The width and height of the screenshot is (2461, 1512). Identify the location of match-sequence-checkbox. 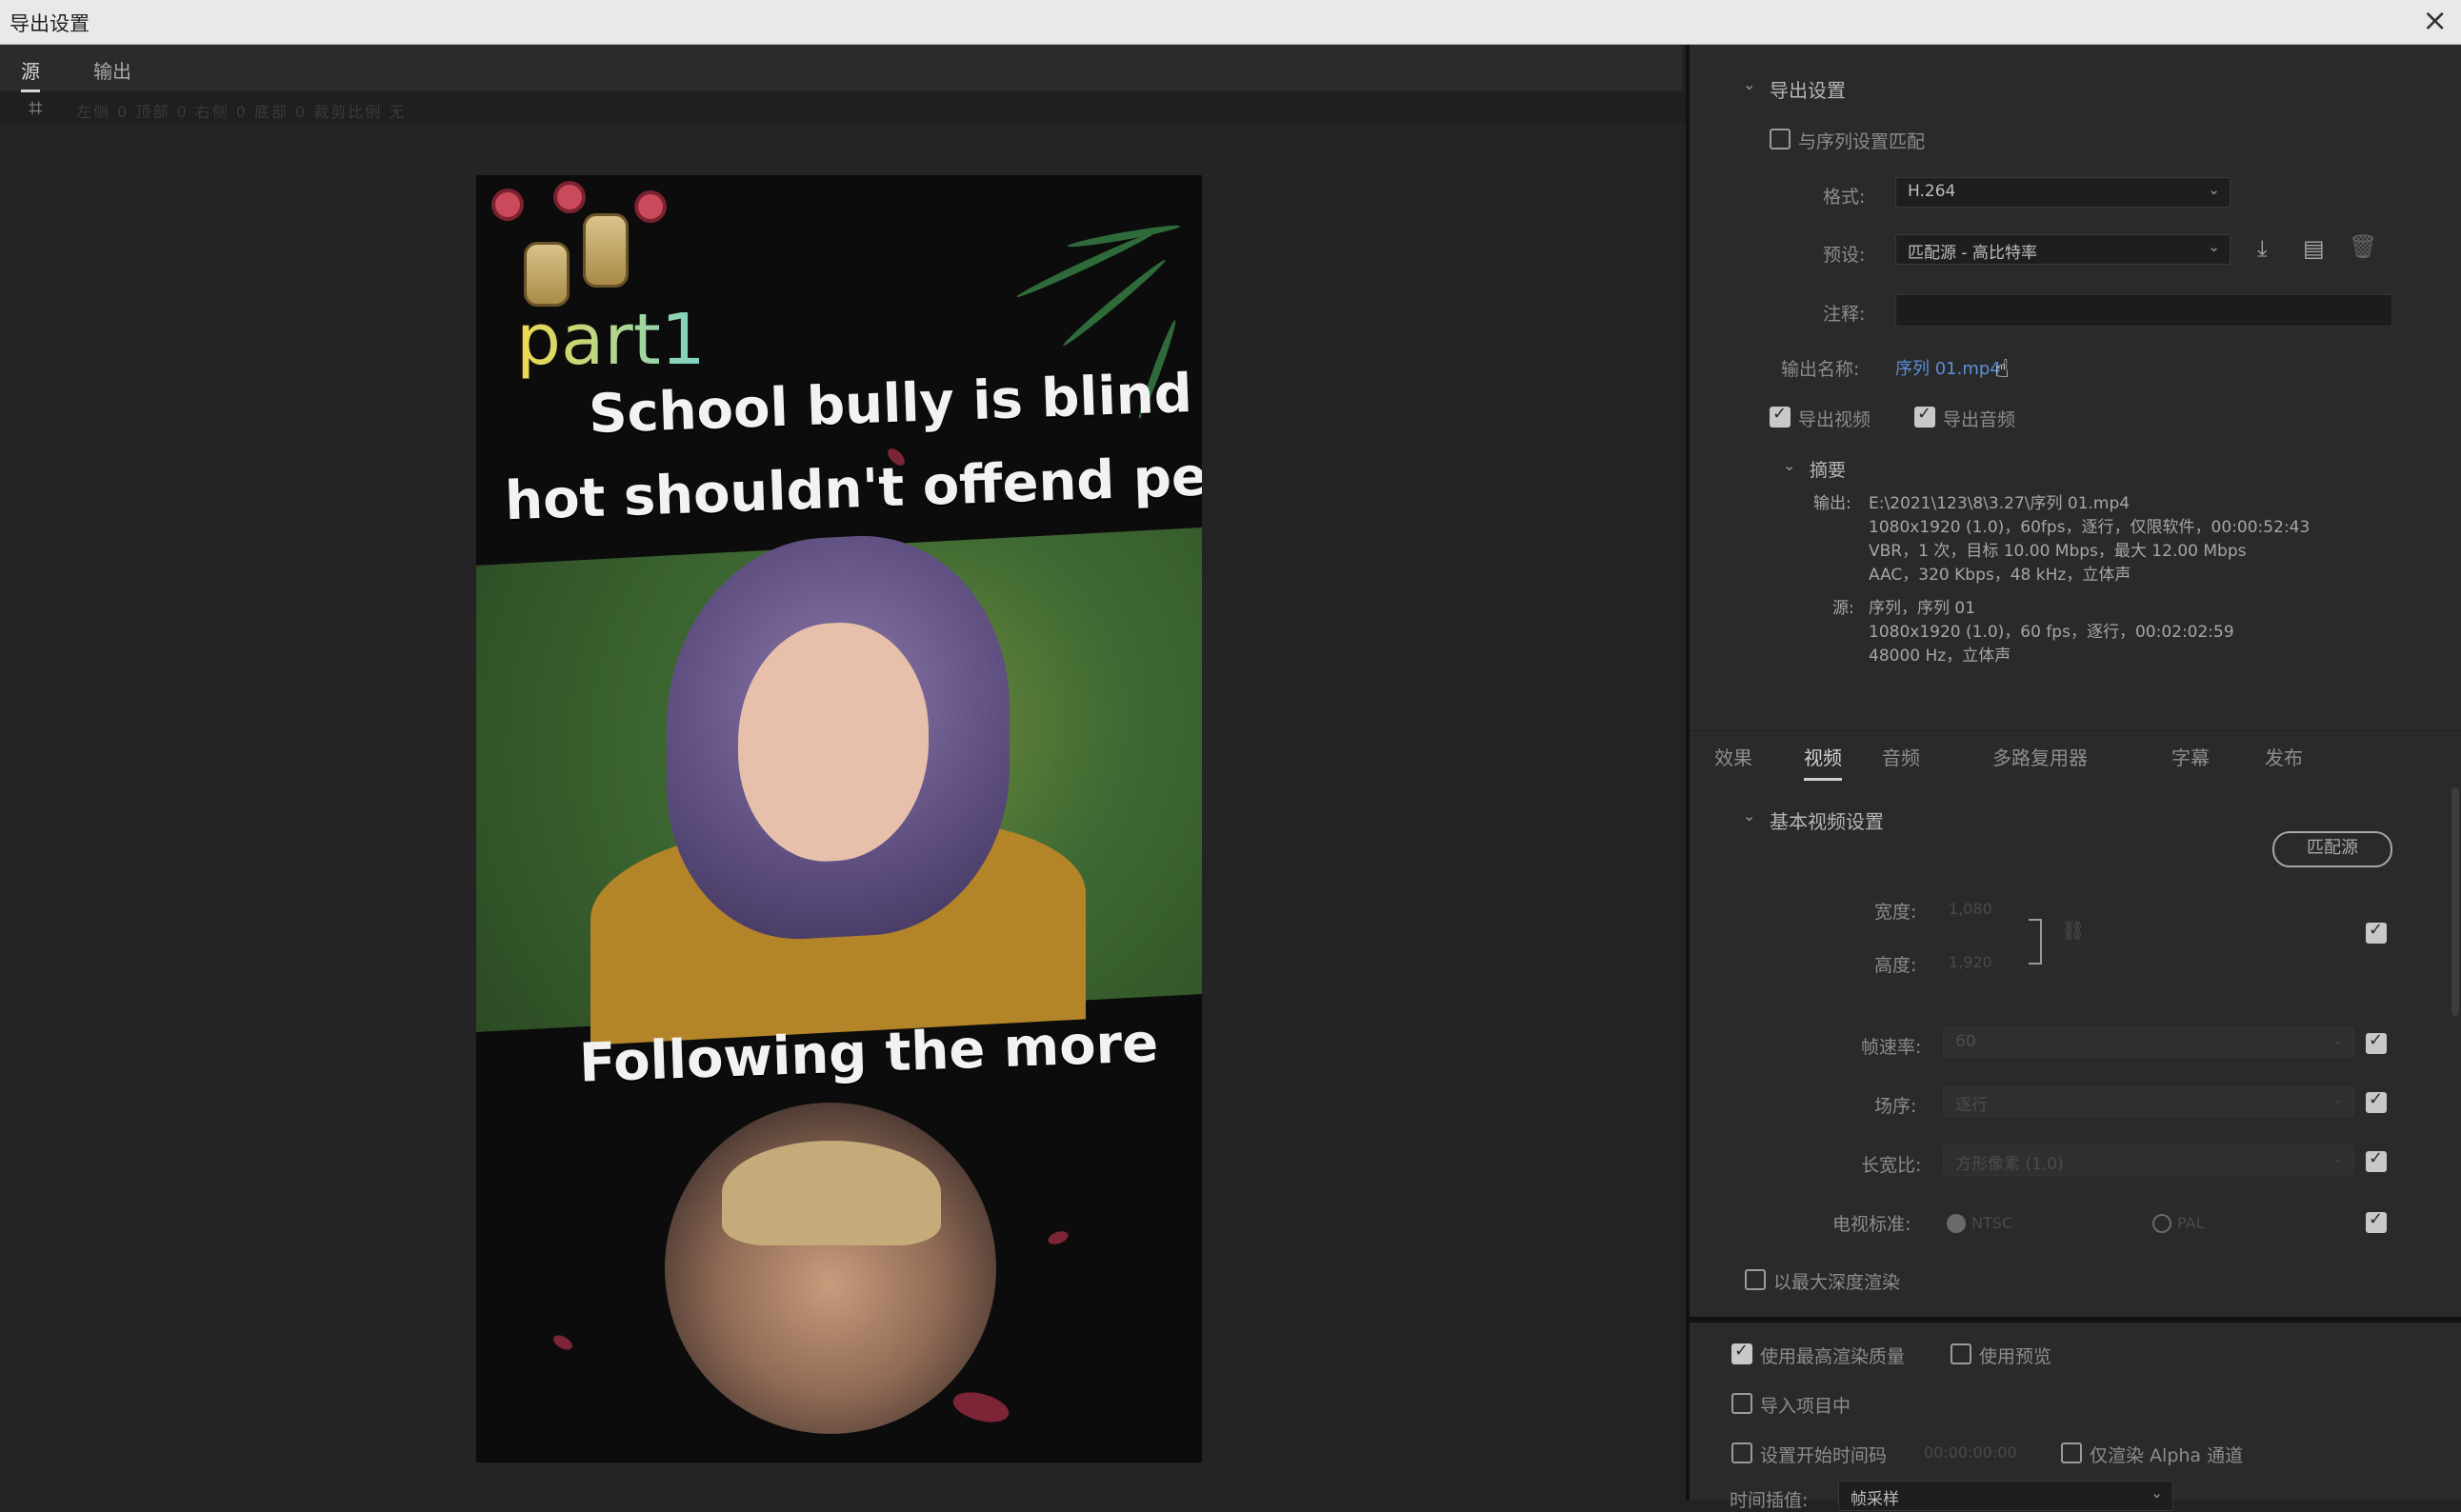
(1781, 139).